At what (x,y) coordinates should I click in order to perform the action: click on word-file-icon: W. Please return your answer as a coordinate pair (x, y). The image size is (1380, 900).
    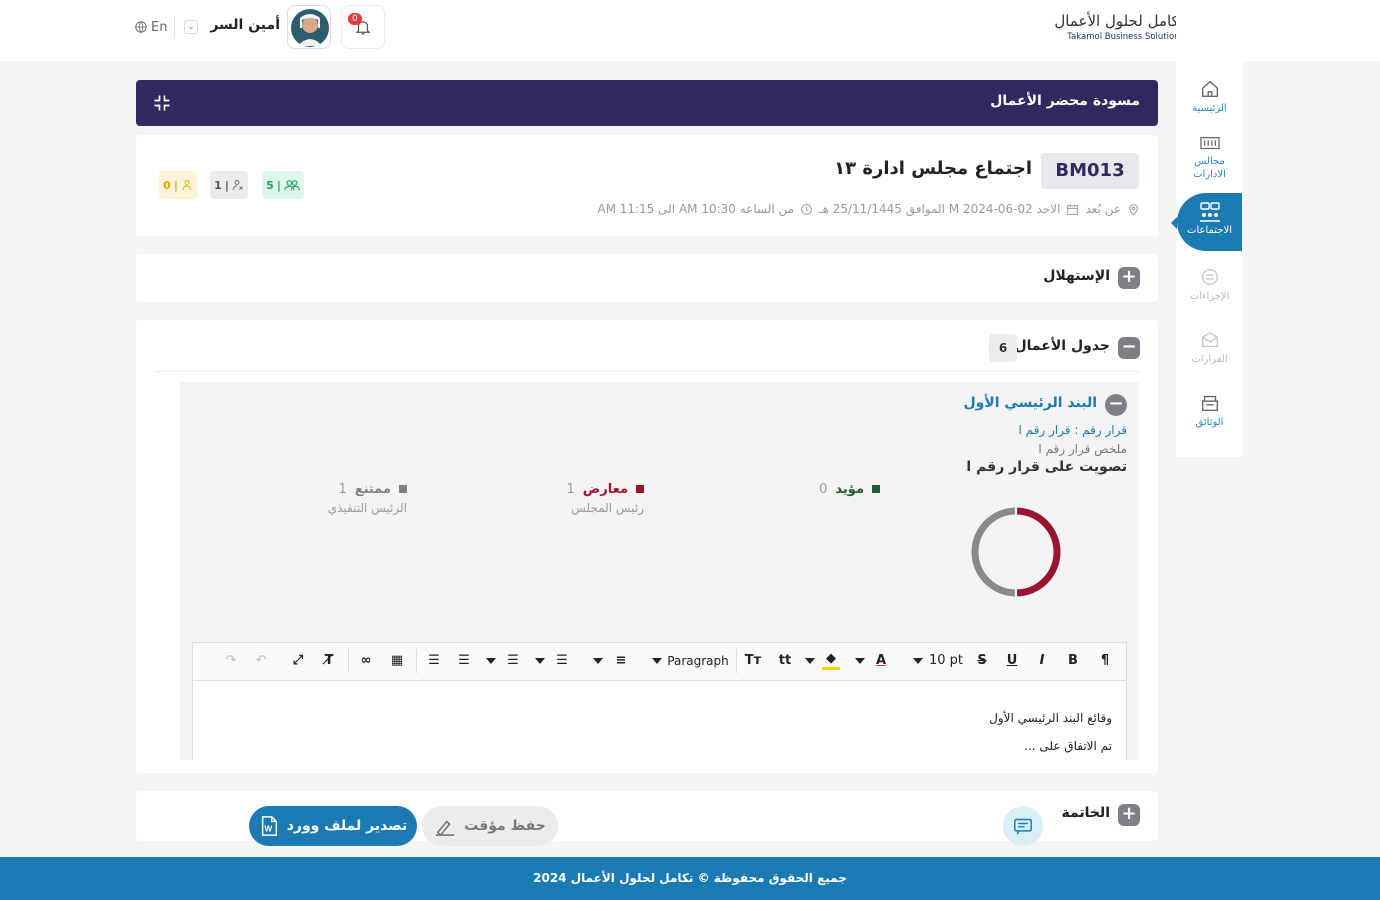
    Looking at the image, I should click on (269, 826).